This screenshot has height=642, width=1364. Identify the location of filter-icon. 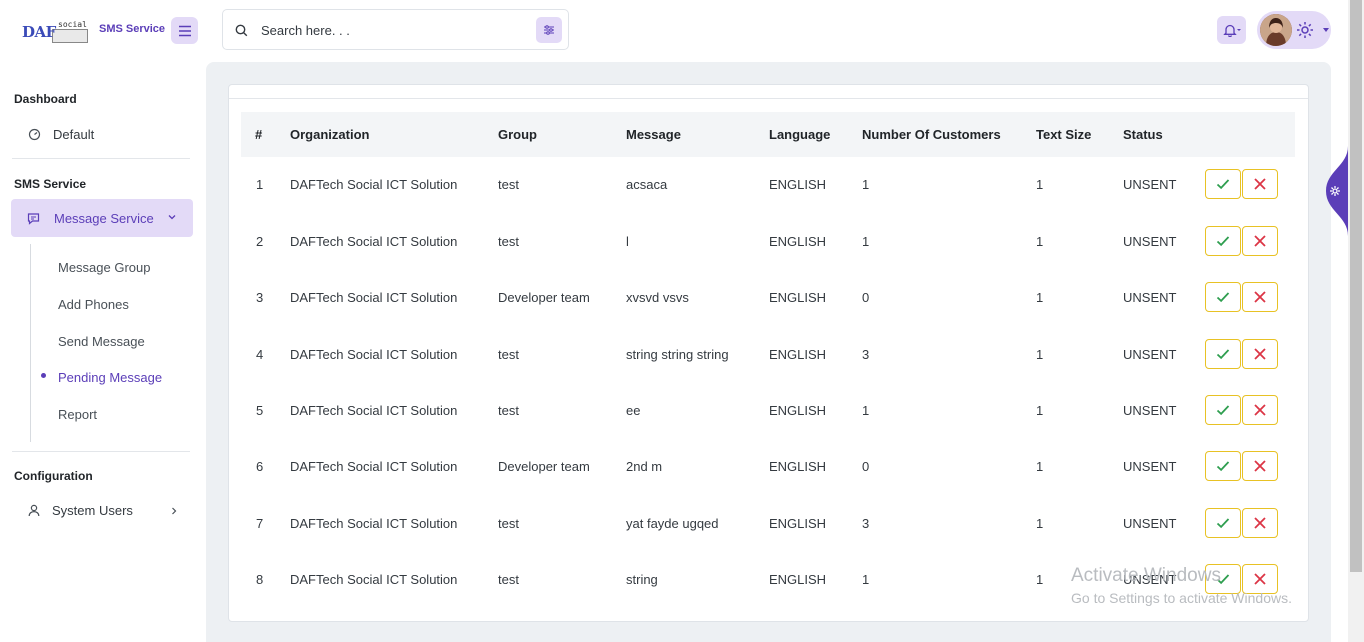
(549, 30).